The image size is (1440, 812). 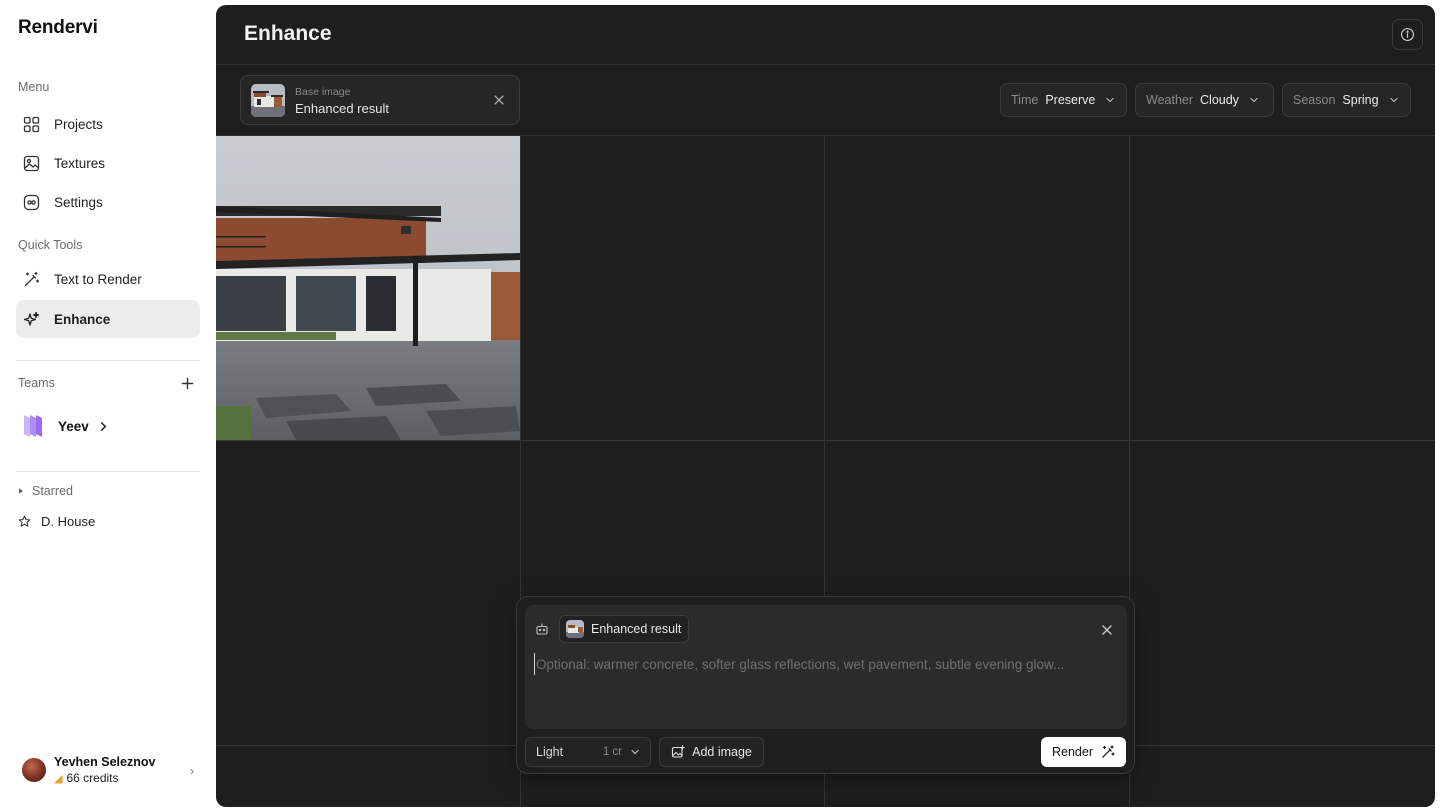 What do you see at coordinates (103, 426) in the screenshot?
I see `chevron-right-icon` at bounding box center [103, 426].